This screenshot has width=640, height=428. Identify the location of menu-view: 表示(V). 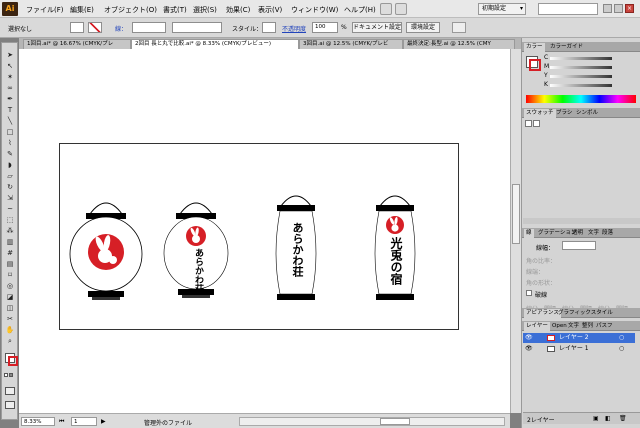
(270, 10).